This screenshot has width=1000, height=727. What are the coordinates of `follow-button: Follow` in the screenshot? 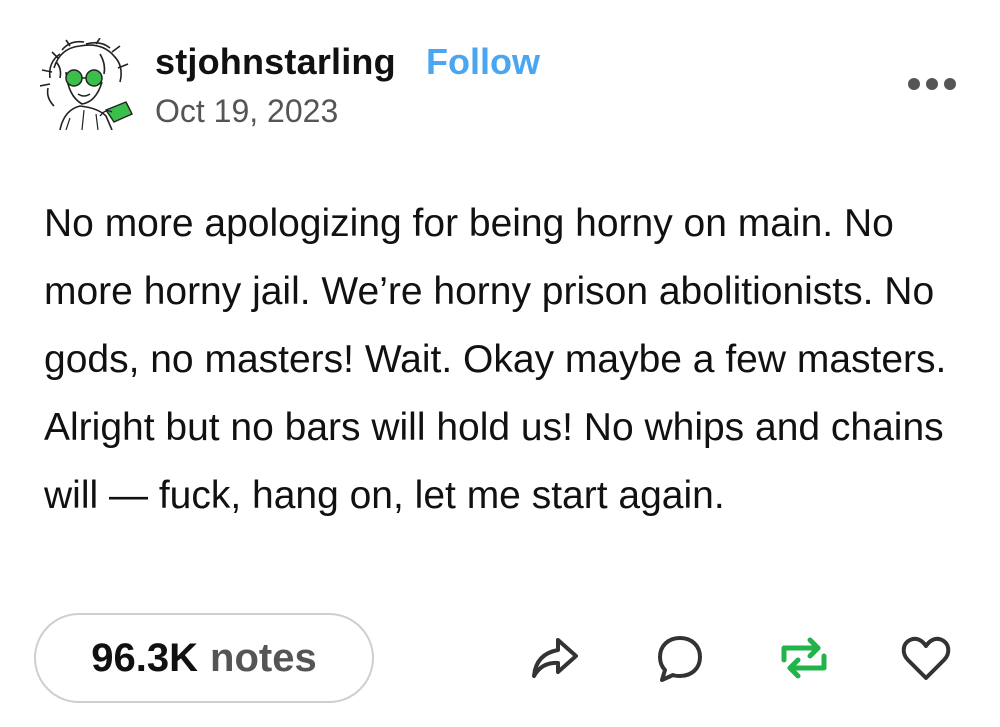 It's located at (483, 62).